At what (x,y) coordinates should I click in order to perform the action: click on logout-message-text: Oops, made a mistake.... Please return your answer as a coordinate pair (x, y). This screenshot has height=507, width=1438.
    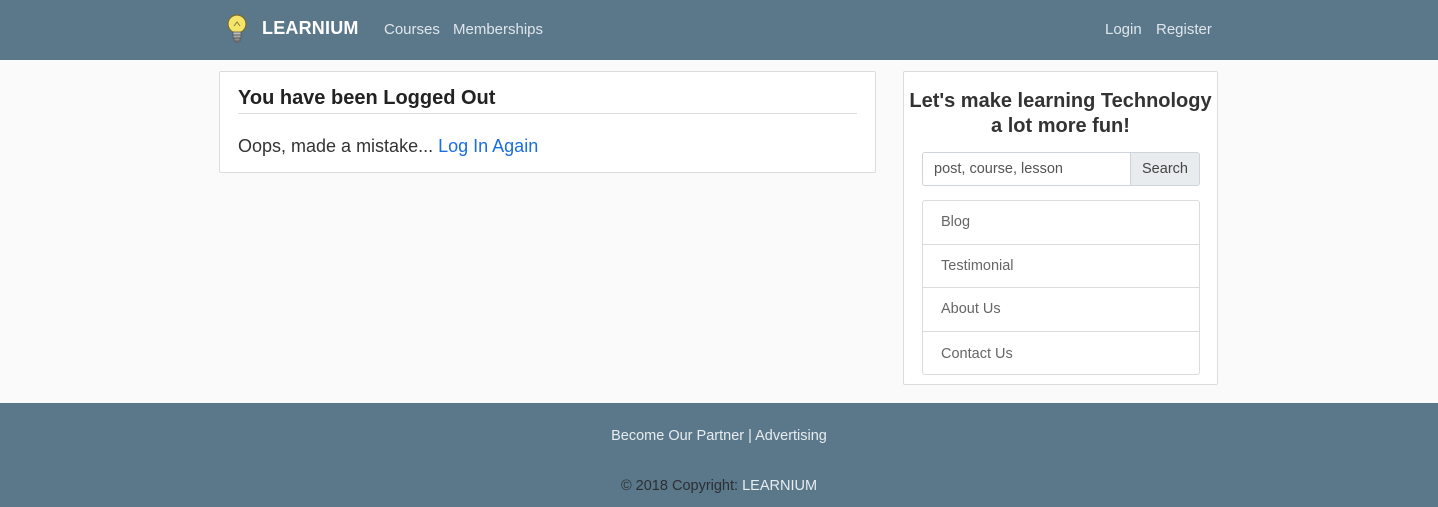
    Looking at the image, I should click on (336, 146).